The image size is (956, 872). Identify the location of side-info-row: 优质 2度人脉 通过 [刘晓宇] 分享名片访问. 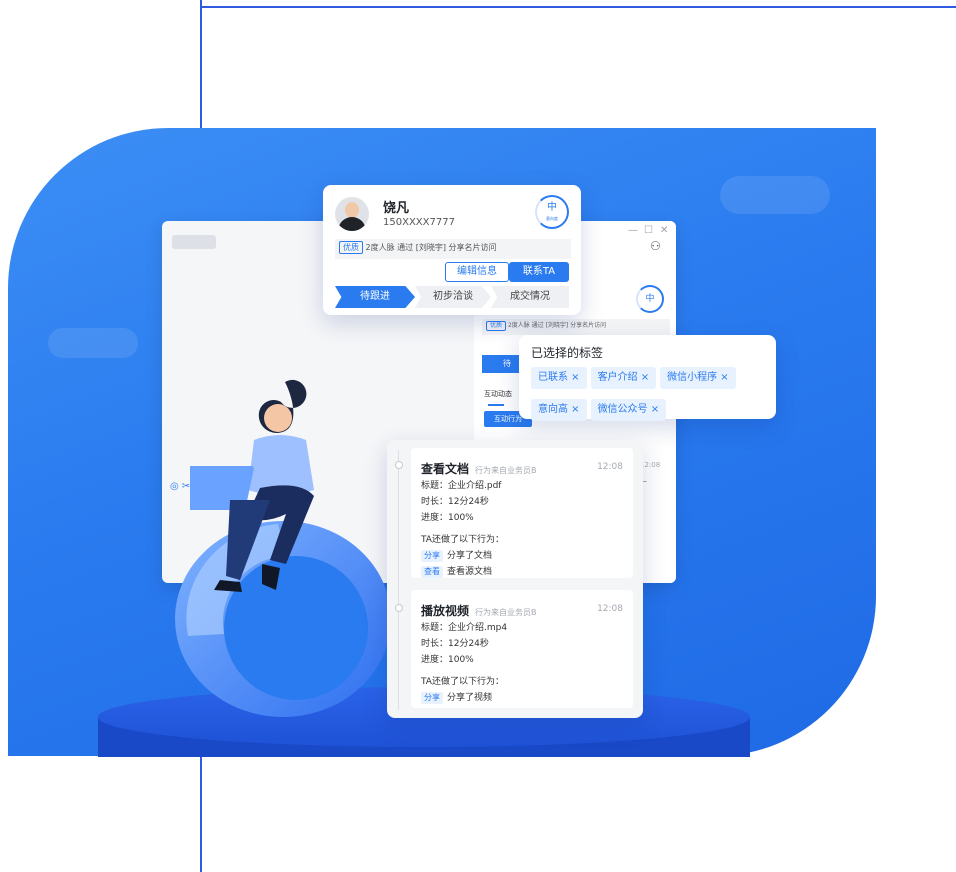
(576, 327).